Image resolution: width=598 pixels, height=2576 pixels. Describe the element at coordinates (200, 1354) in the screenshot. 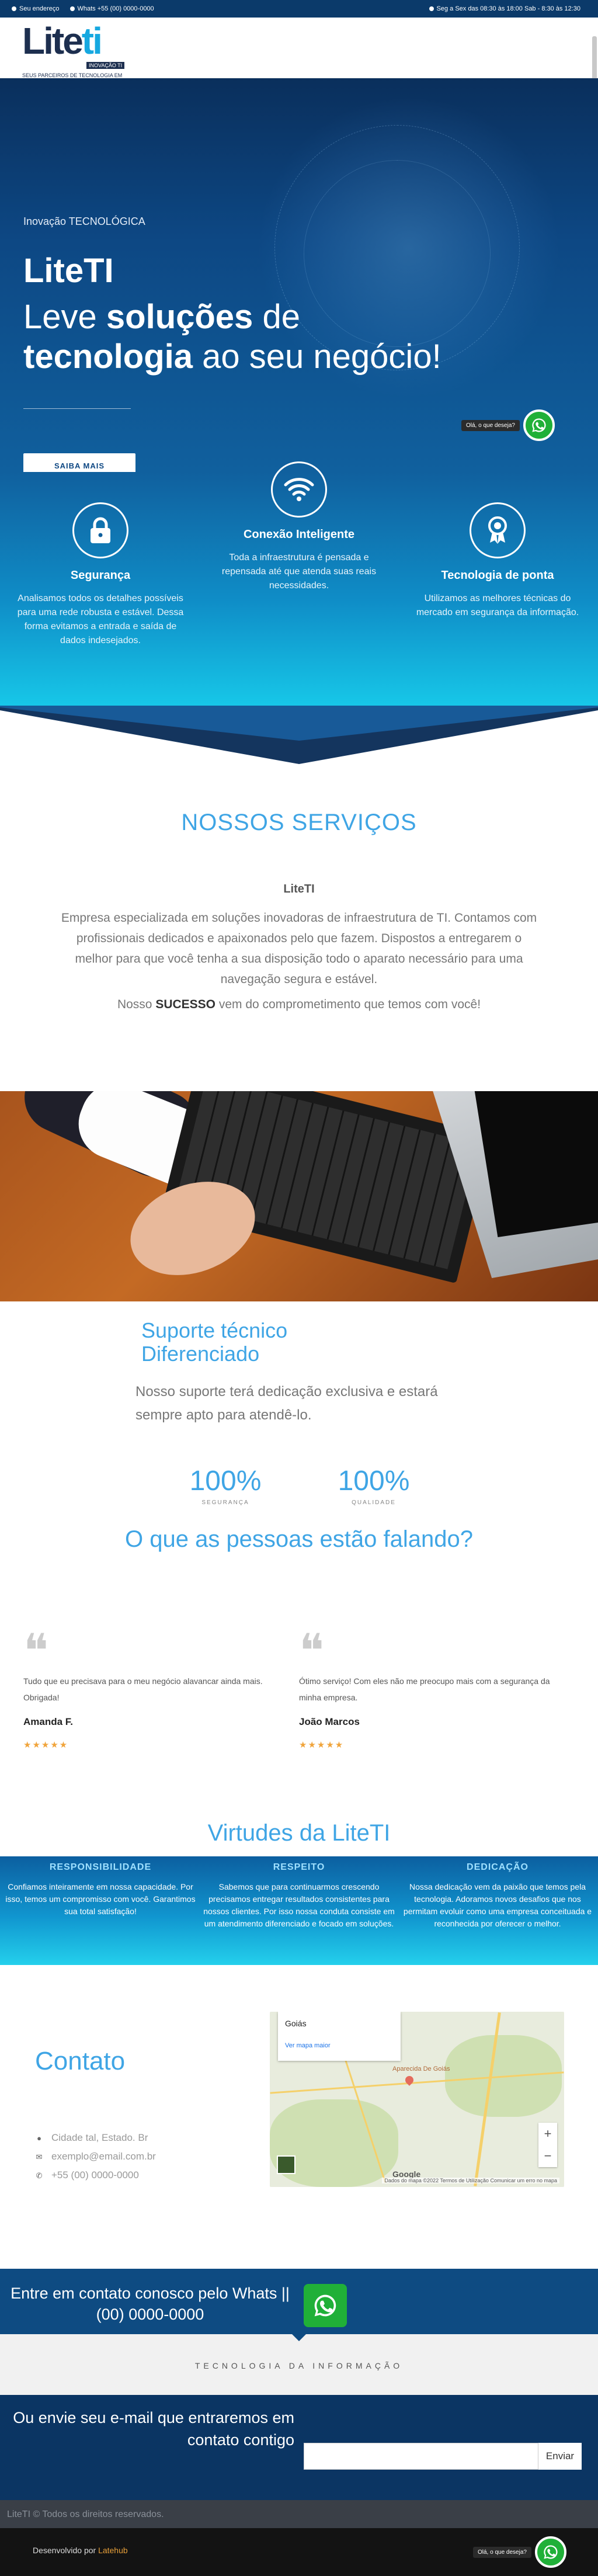

I see `support-title-2: Diferenciado` at that location.